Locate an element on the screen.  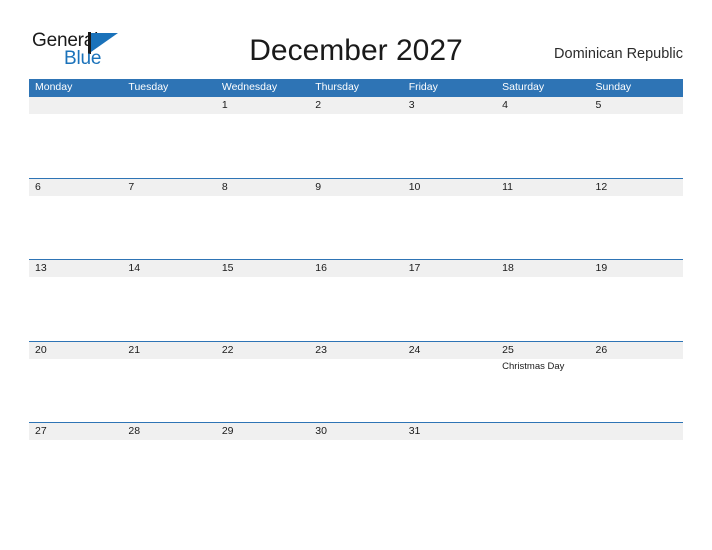
day-number: 7 is located at coordinates (131, 186).